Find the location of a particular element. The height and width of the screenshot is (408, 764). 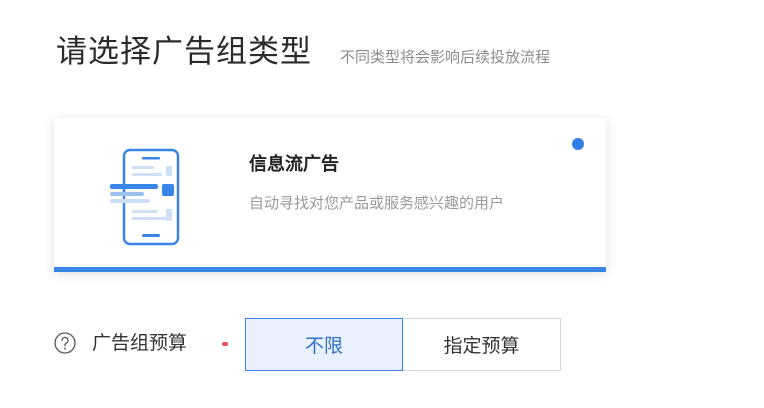

help-icon is located at coordinates (65, 343).